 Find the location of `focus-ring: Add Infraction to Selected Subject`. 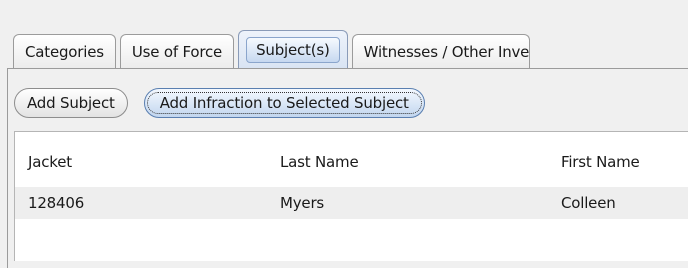

focus-ring: Add Infraction to Selected Subject is located at coordinates (284, 103).